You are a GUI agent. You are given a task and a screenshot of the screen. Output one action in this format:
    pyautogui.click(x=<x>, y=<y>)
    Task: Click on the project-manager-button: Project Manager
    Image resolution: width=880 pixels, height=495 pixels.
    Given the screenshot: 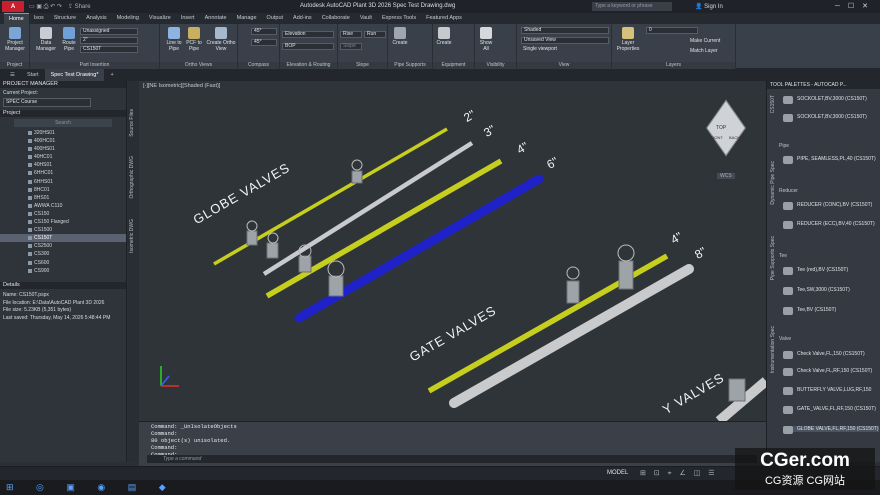 What is the action you would take?
    pyautogui.click(x=15, y=39)
    